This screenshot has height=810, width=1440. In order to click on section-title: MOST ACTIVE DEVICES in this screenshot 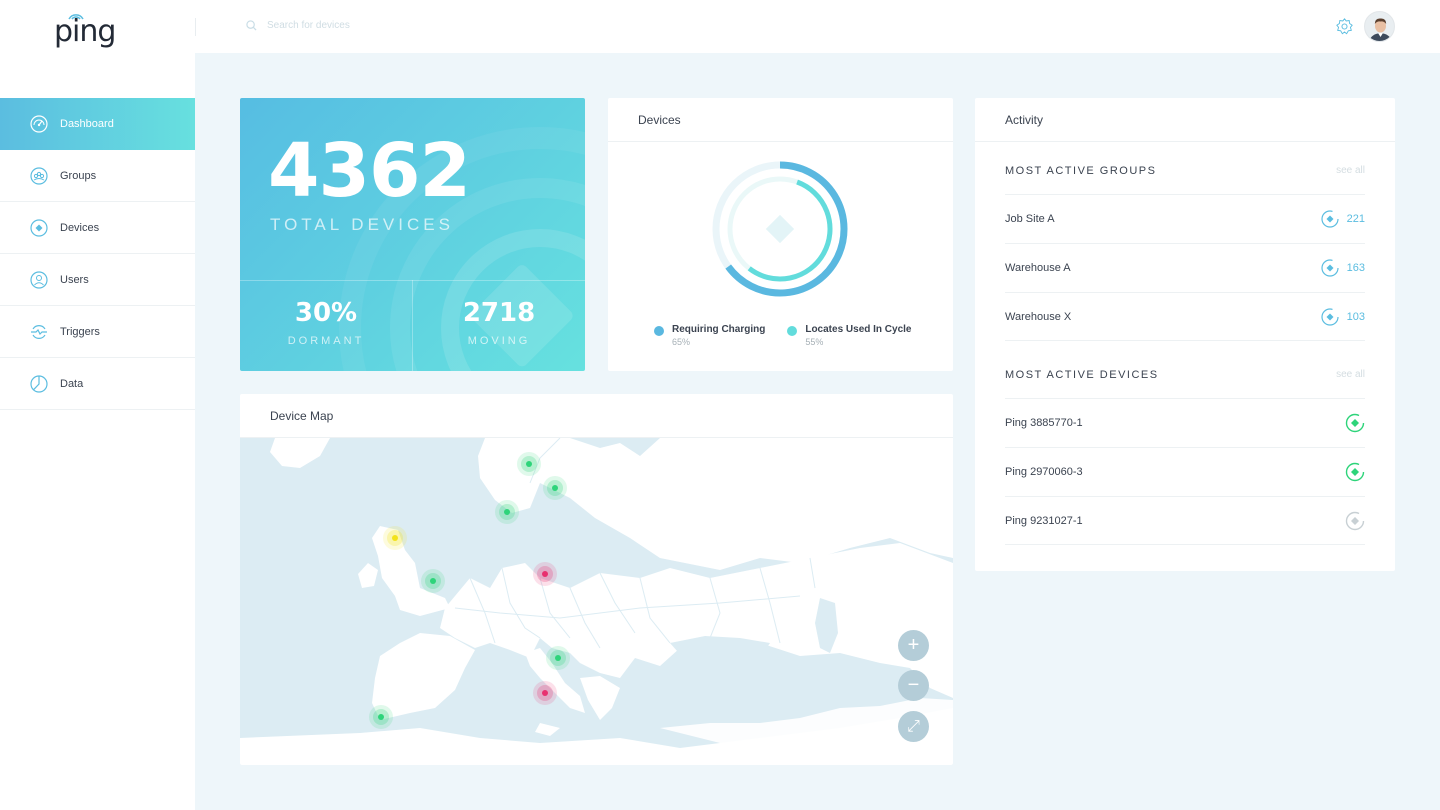, I will do `click(1082, 375)`.